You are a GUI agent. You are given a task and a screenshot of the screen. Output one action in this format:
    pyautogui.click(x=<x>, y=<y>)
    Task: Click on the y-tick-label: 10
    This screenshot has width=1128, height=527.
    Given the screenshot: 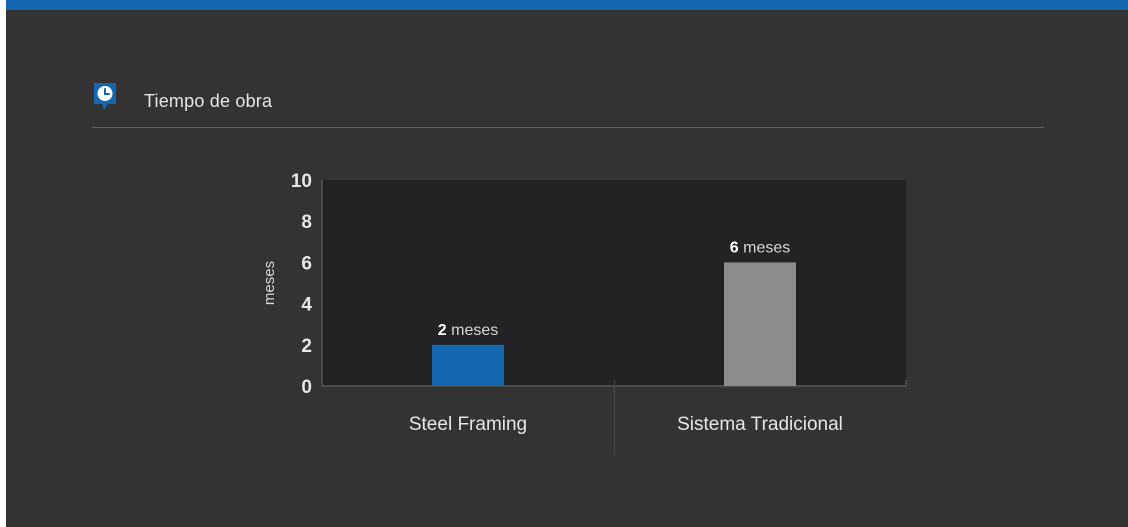 What is the action you would take?
    pyautogui.click(x=301, y=181)
    